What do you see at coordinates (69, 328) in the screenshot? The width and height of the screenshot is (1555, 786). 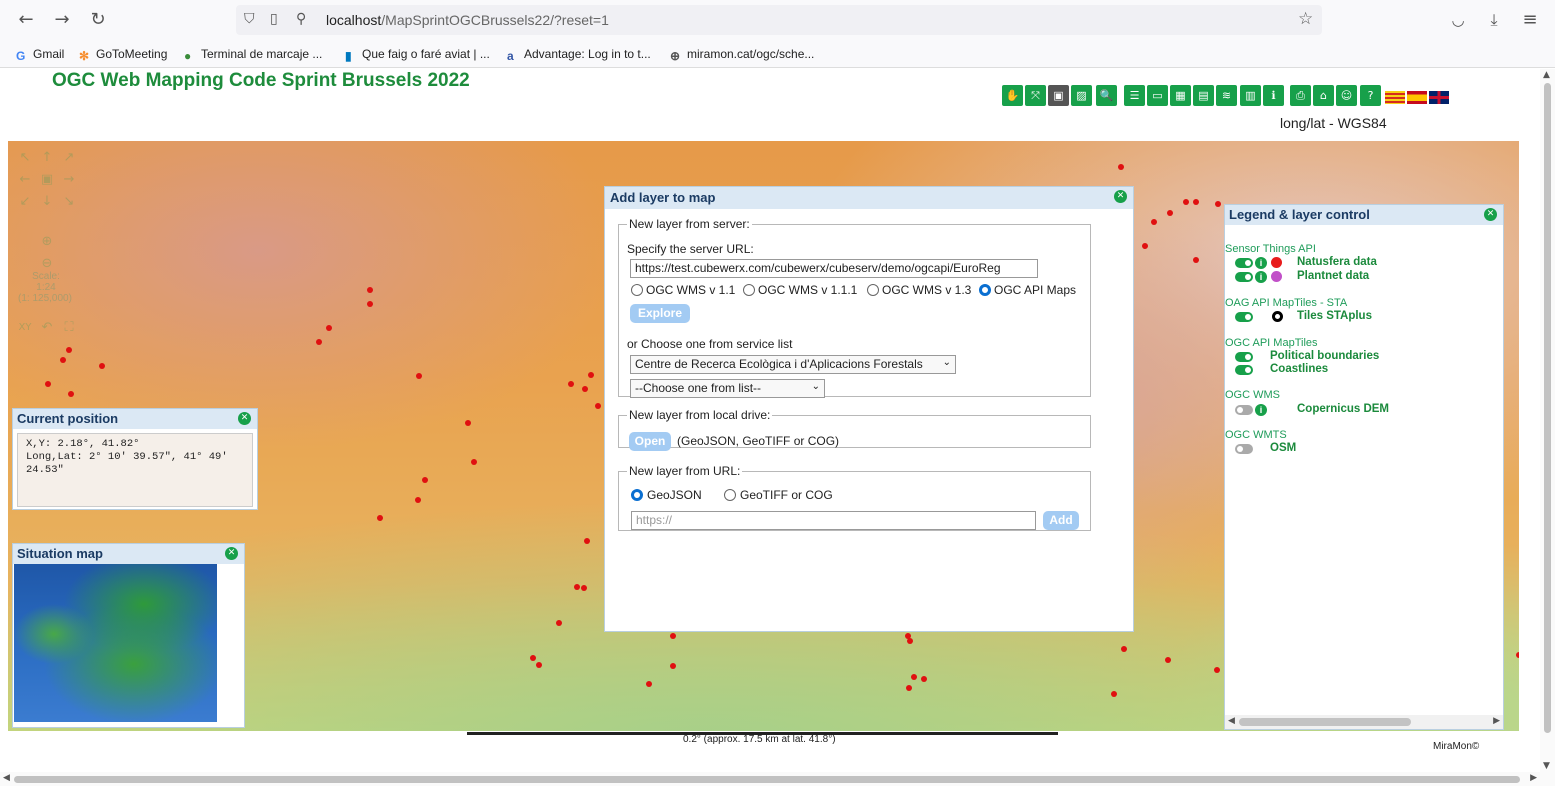 I see `full-screen-icon: ⛶` at bounding box center [69, 328].